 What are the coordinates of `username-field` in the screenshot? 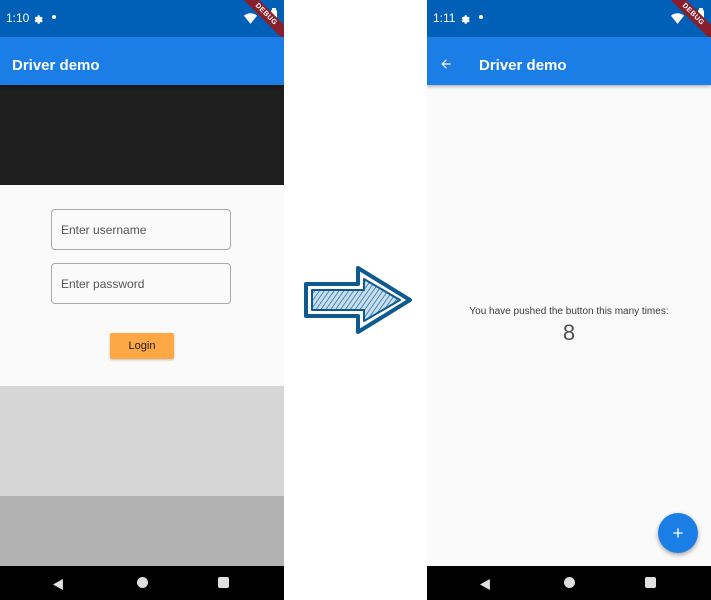 It's located at (141, 229).